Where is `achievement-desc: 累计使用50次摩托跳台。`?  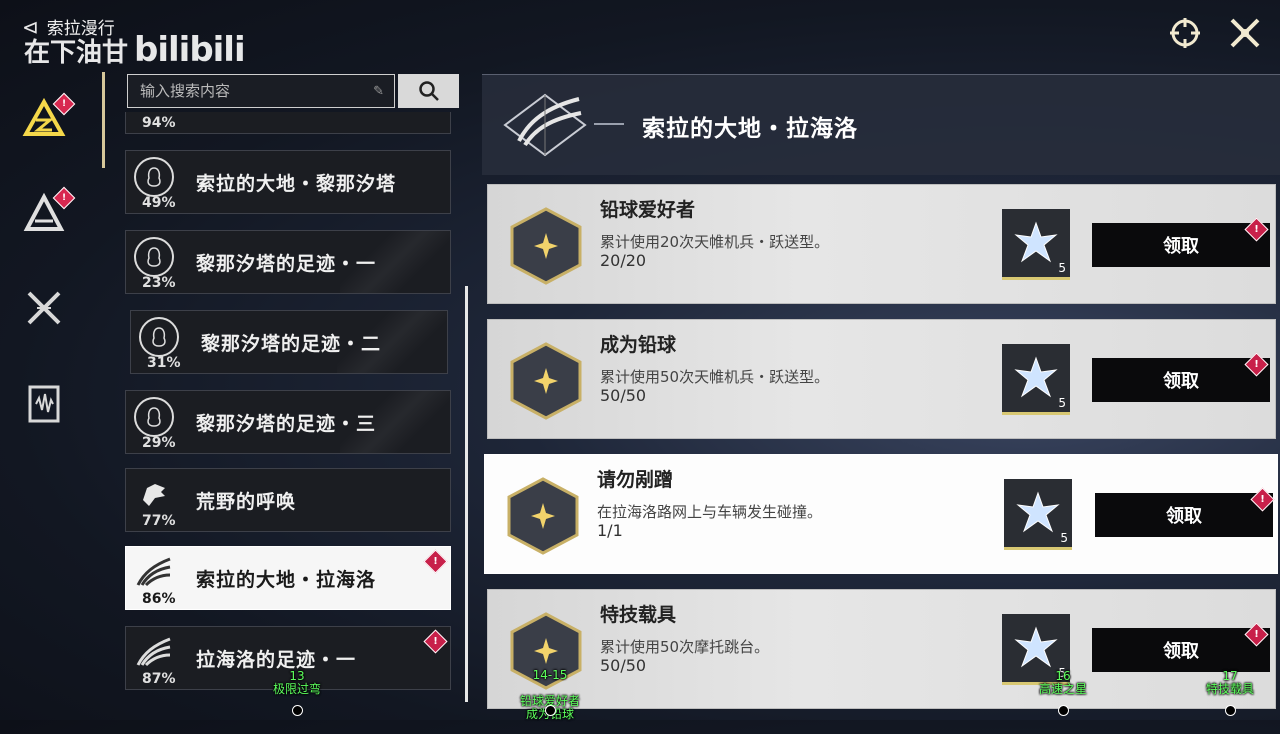 achievement-desc: 累计使用50次摩托跳台。 is located at coordinates (685, 647).